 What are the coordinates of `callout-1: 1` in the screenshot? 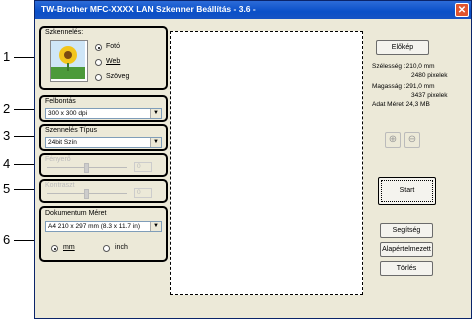 It's located at (7, 56).